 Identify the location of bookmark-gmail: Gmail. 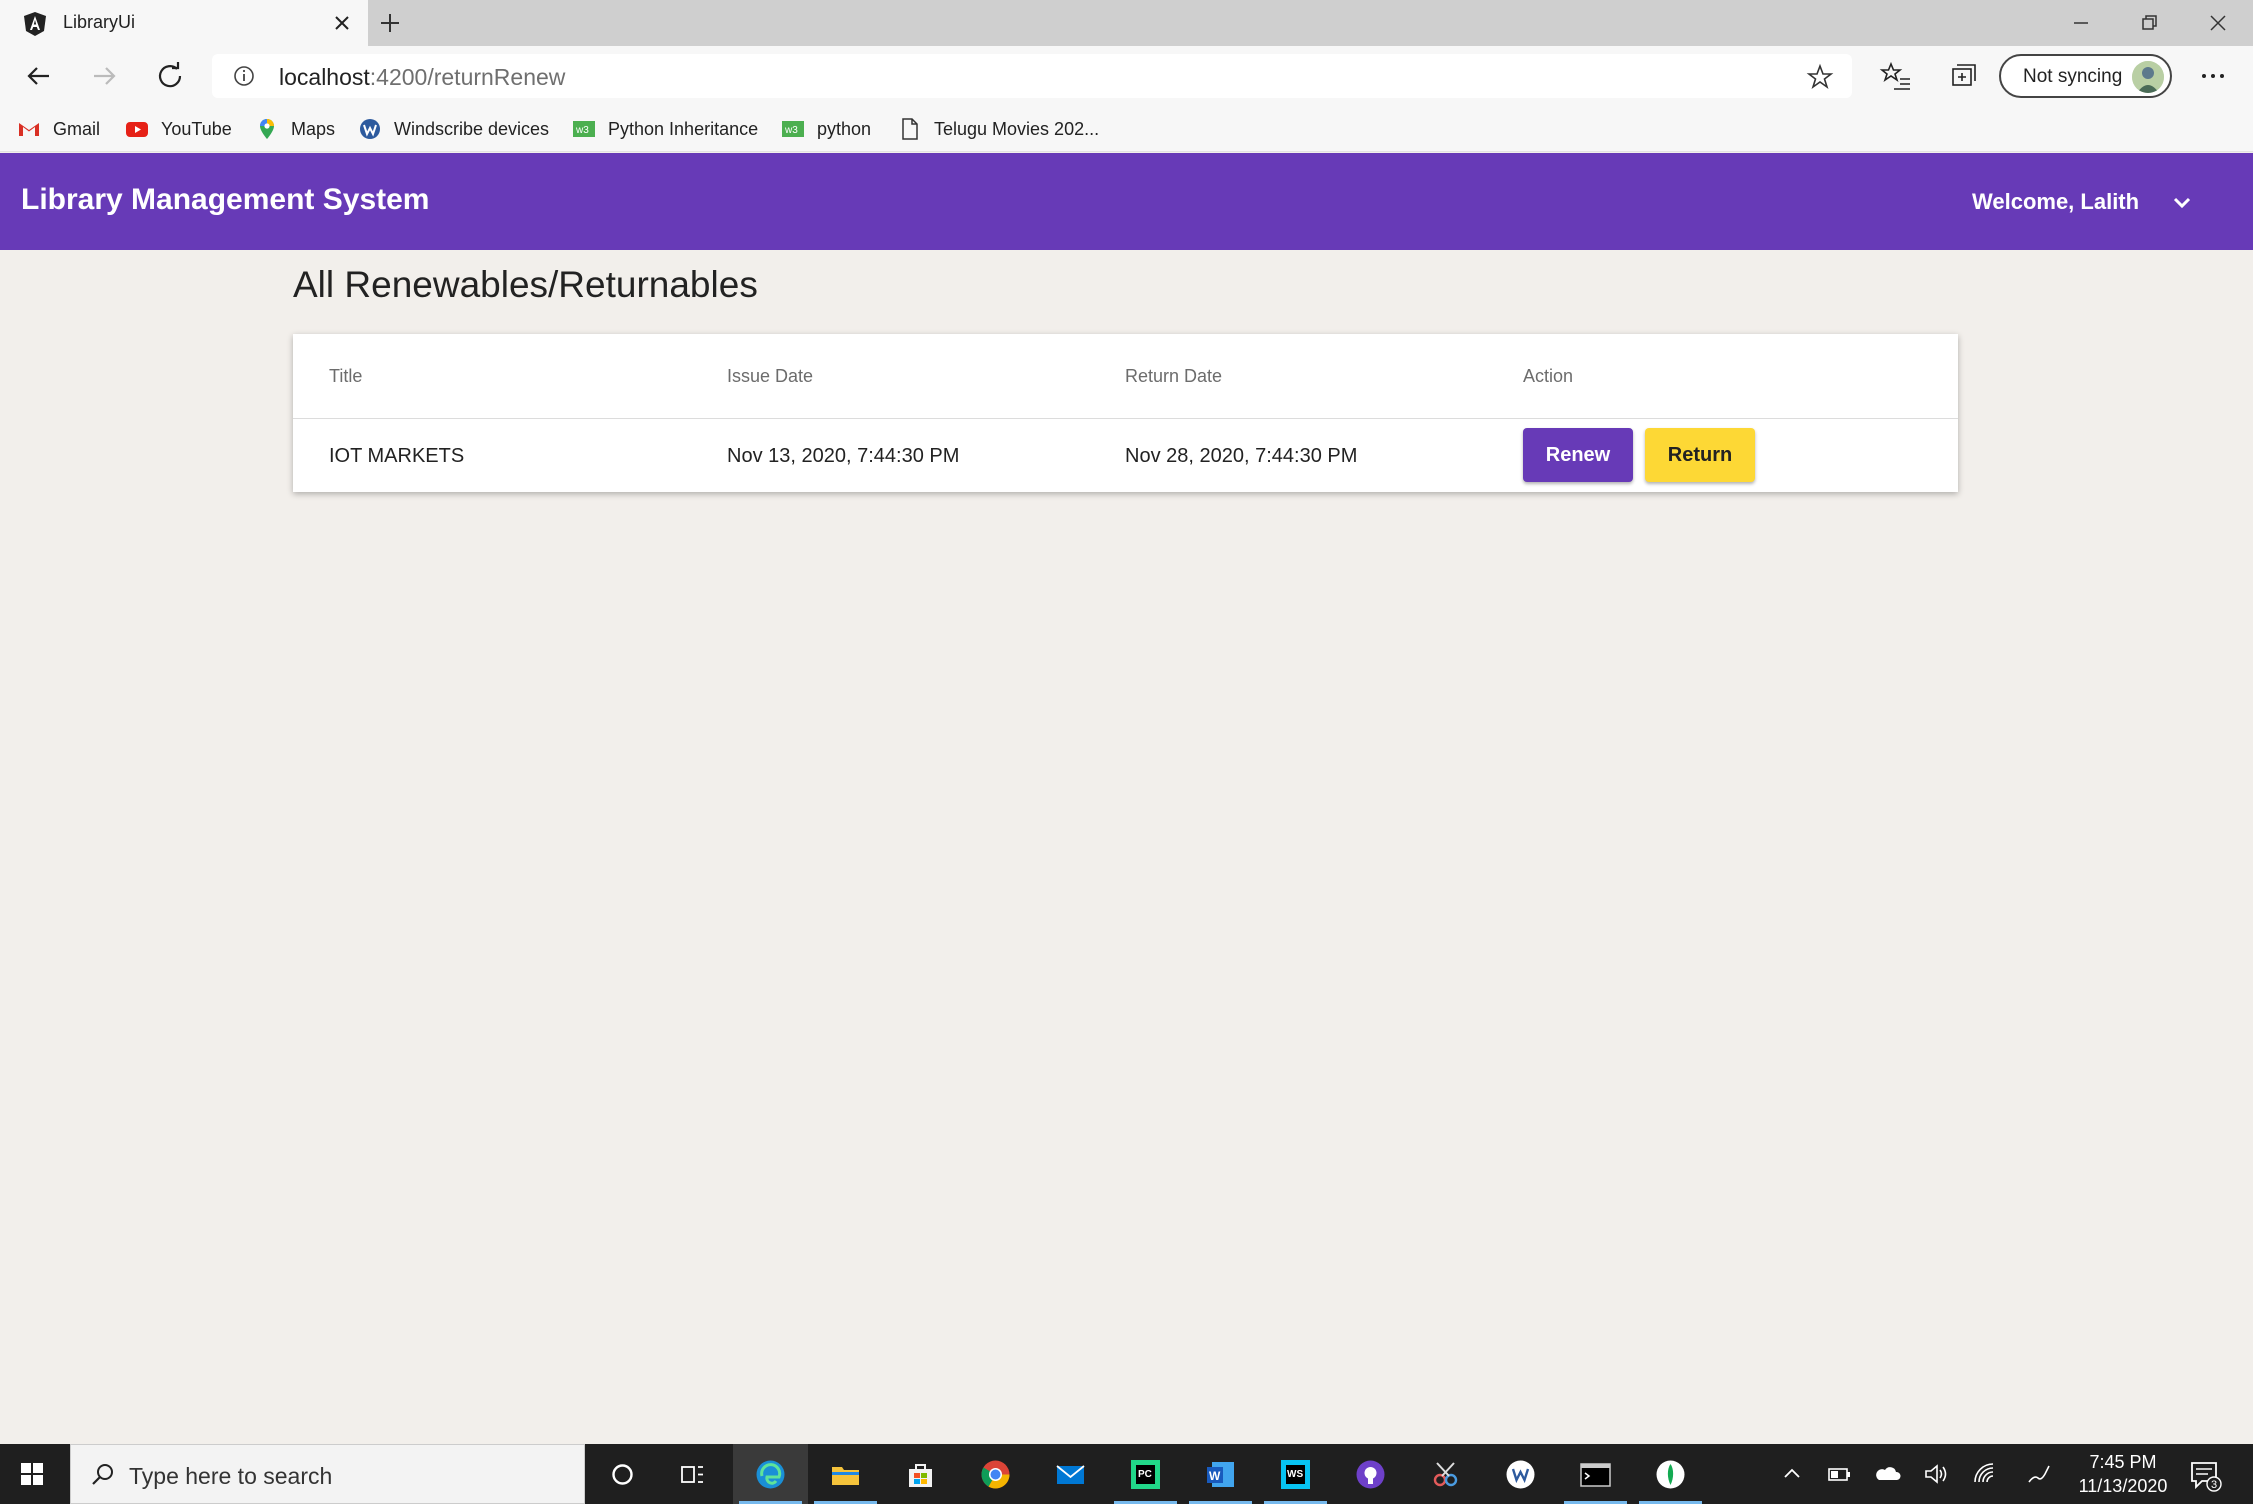
(58, 129).